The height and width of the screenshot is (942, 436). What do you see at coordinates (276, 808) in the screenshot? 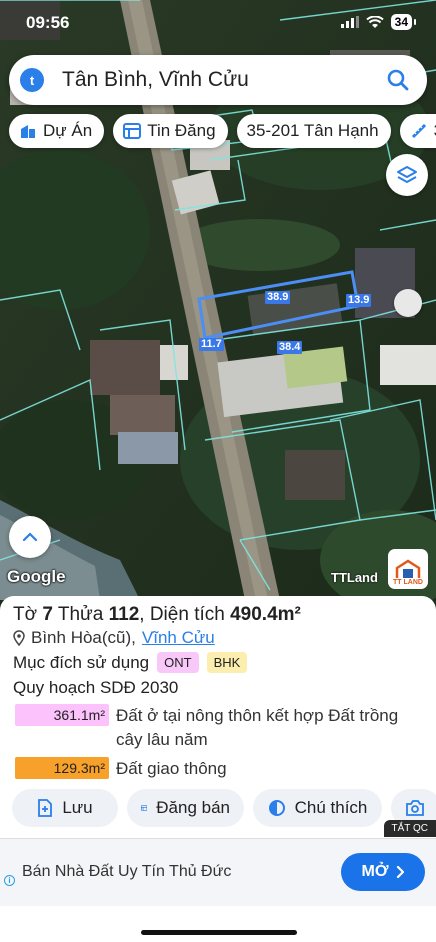
I see `legend-icon` at bounding box center [276, 808].